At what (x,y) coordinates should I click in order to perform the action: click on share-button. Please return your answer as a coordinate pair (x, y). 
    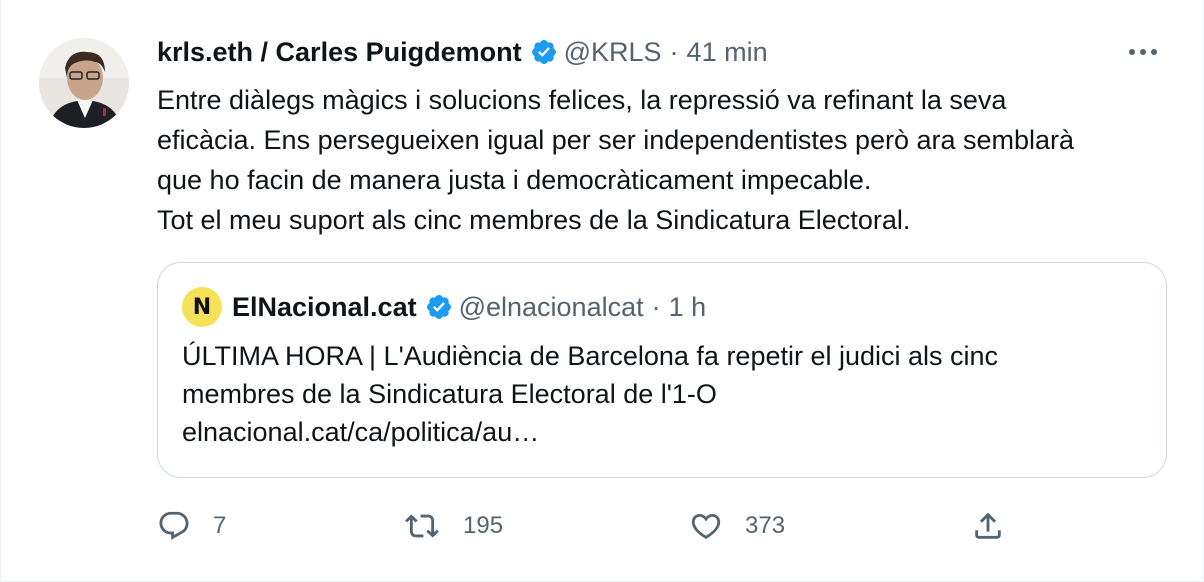
    Looking at the image, I should click on (999, 526).